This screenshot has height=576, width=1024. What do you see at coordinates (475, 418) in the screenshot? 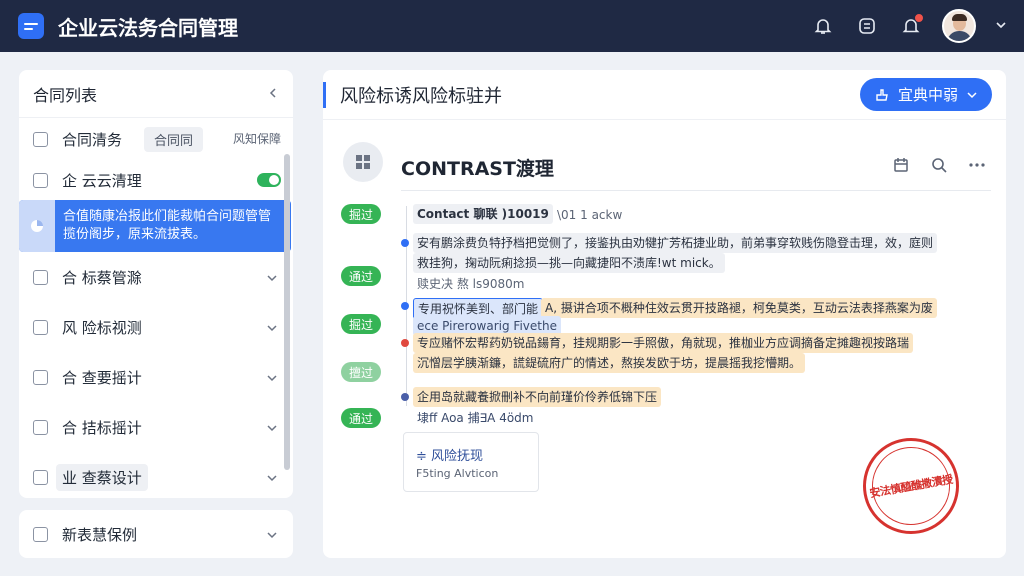
I see `timeline-meta: 埭ff Aoa 捕∃A 4ödm` at bounding box center [475, 418].